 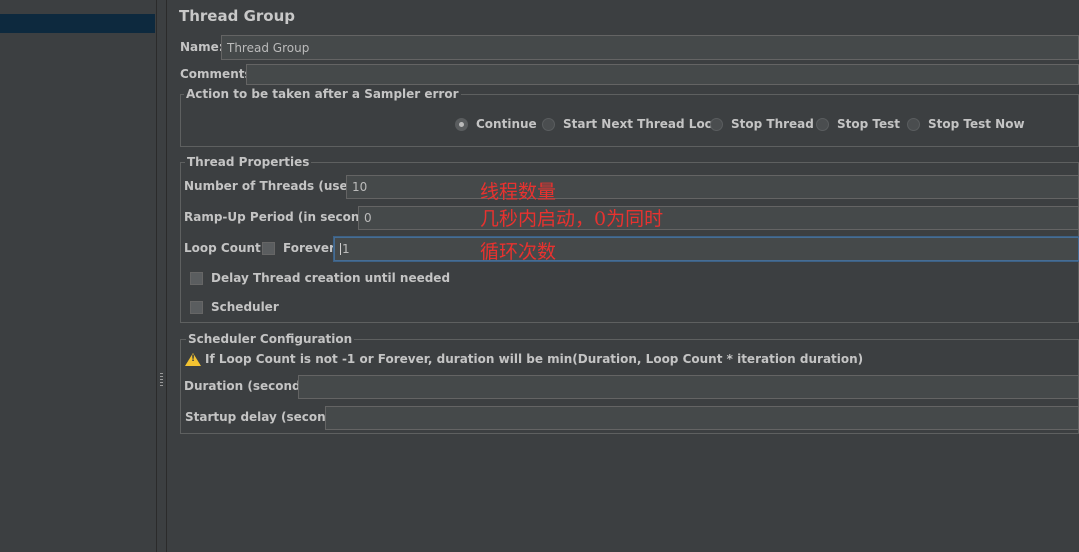 What do you see at coordinates (572, 219) in the screenshot?
I see `annotation-rampup: 几秒内启动，0为同时` at bounding box center [572, 219].